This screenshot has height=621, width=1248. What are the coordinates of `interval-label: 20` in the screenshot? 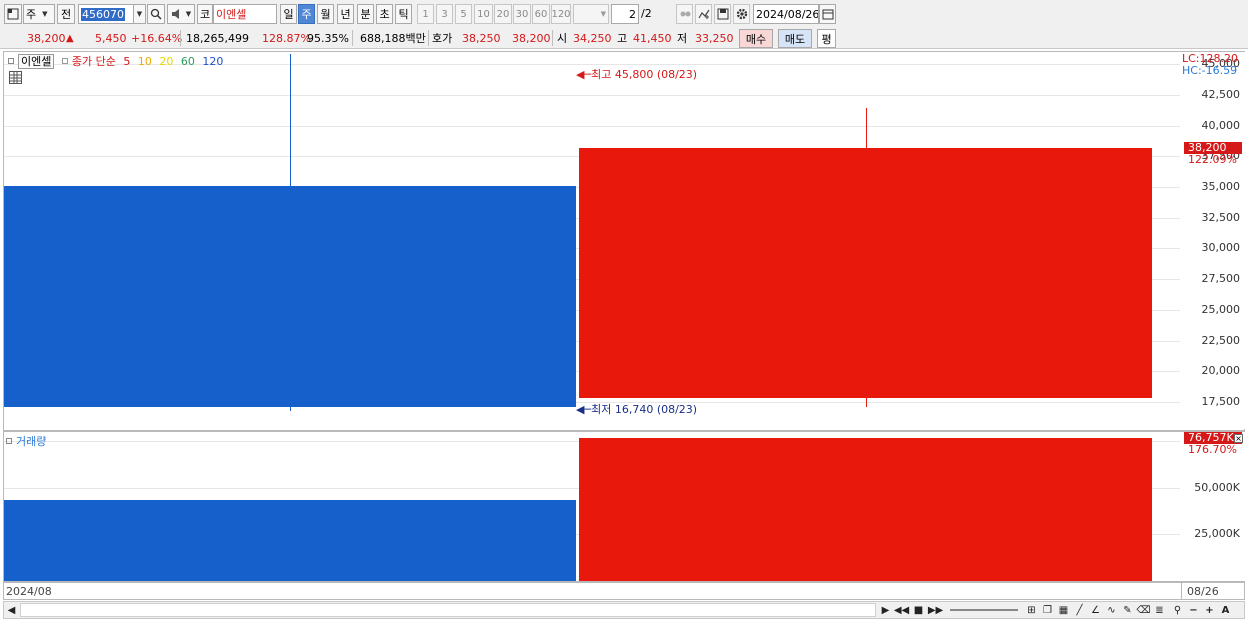 It's located at (503, 14).